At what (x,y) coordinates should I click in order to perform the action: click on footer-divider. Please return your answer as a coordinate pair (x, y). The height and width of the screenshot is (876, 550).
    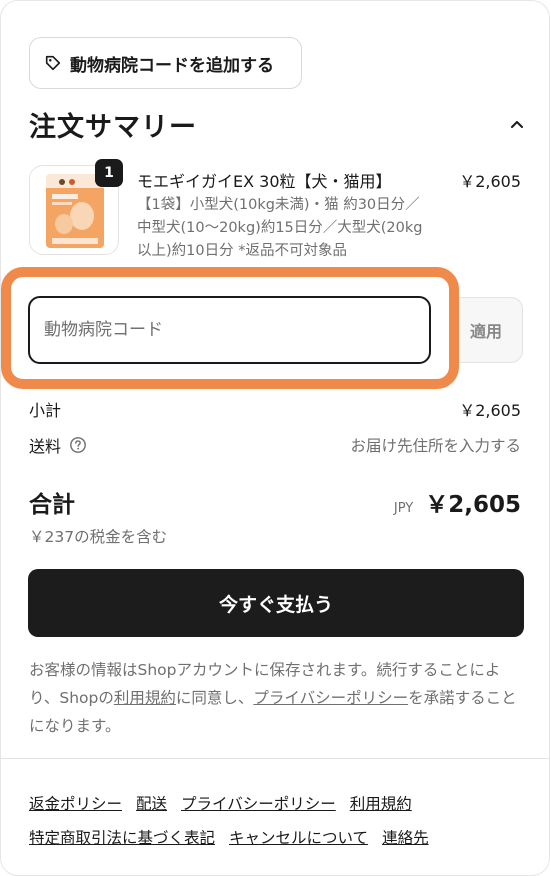
    Looking at the image, I should click on (275, 758).